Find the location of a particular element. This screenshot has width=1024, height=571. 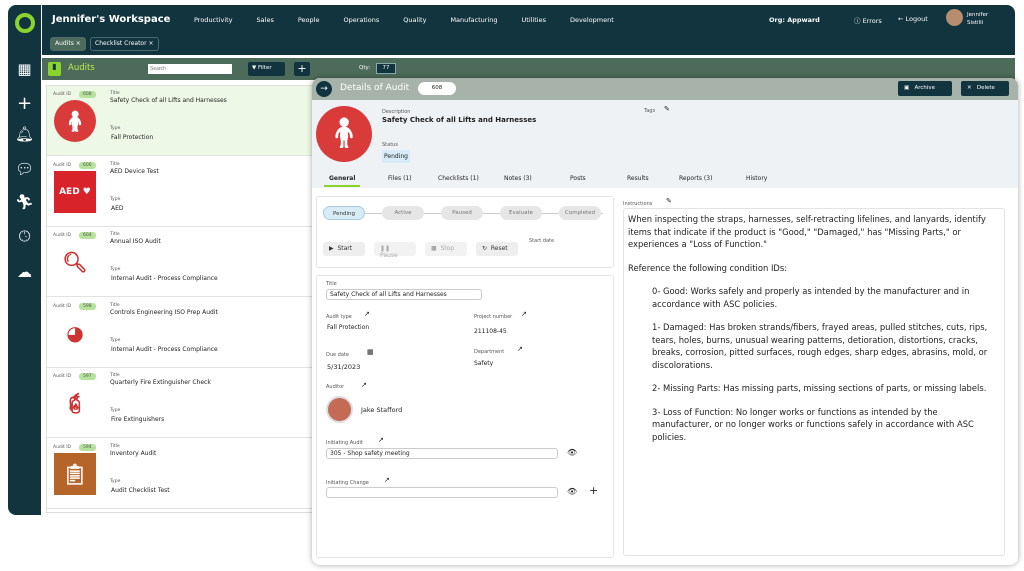

audit-title: Controls Engineering ISO Prep Audit is located at coordinates (164, 312).